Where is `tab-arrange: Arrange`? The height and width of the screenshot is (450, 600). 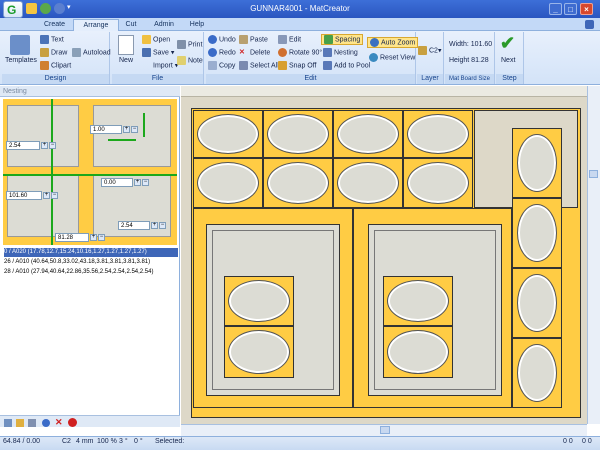
tab-arrange: Arrange is located at coordinates (96, 25).